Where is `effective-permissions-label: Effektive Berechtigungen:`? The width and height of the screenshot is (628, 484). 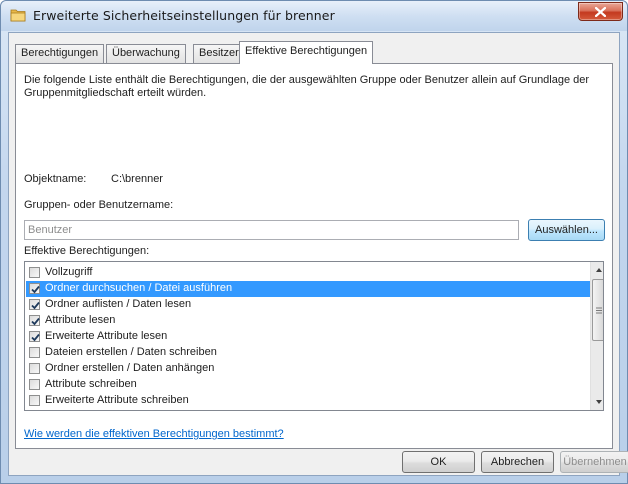 effective-permissions-label: Effektive Berechtigungen: is located at coordinates (87, 251).